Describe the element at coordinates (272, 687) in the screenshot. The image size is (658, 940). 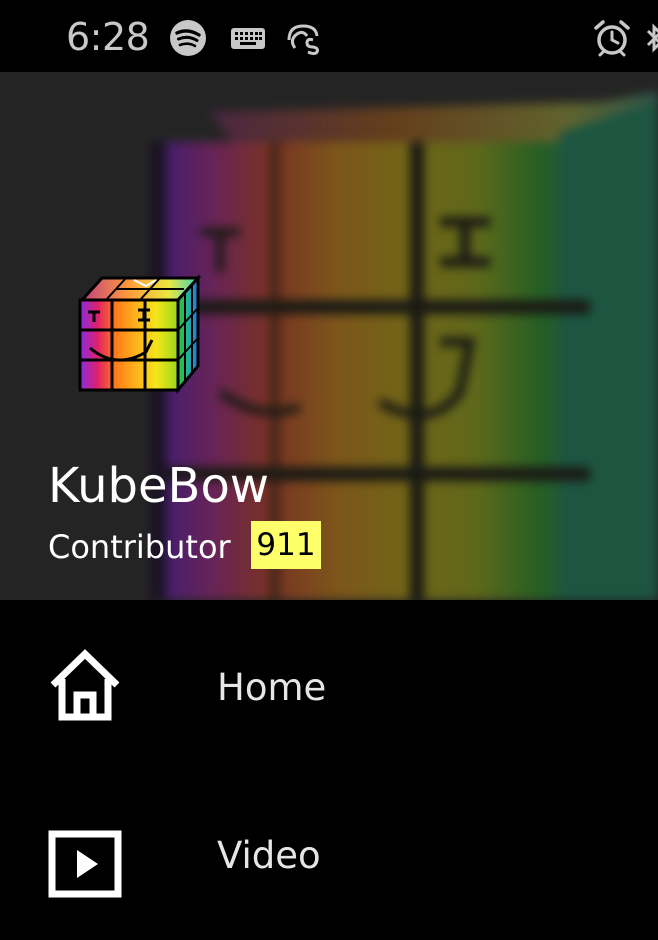
I see `nav-item-label: Home` at that location.